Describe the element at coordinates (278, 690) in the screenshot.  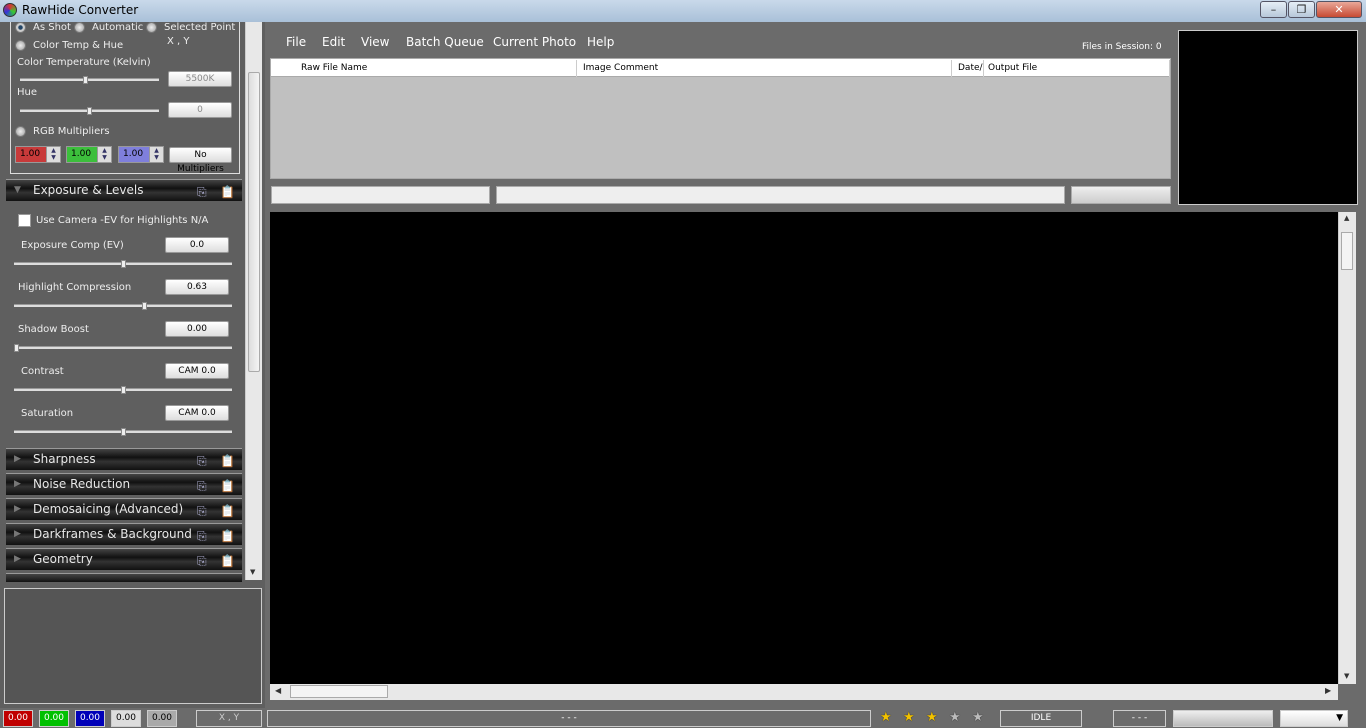
I see `scroll-left-icon: ◀` at that location.